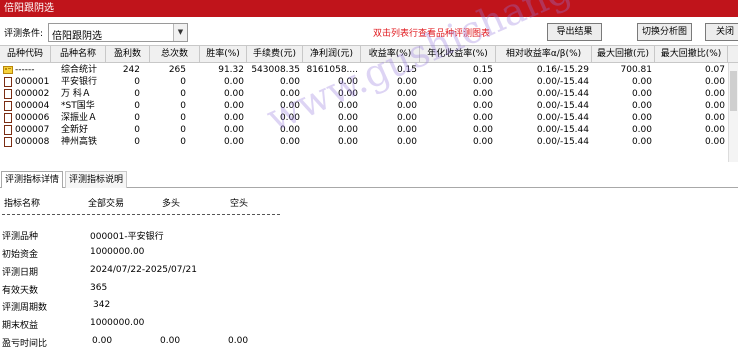  What do you see at coordinates (432, 34) in the screenshot?
I see `hint-text: 双击列表行查看品种评测图表` at bounding box center [432, 34].